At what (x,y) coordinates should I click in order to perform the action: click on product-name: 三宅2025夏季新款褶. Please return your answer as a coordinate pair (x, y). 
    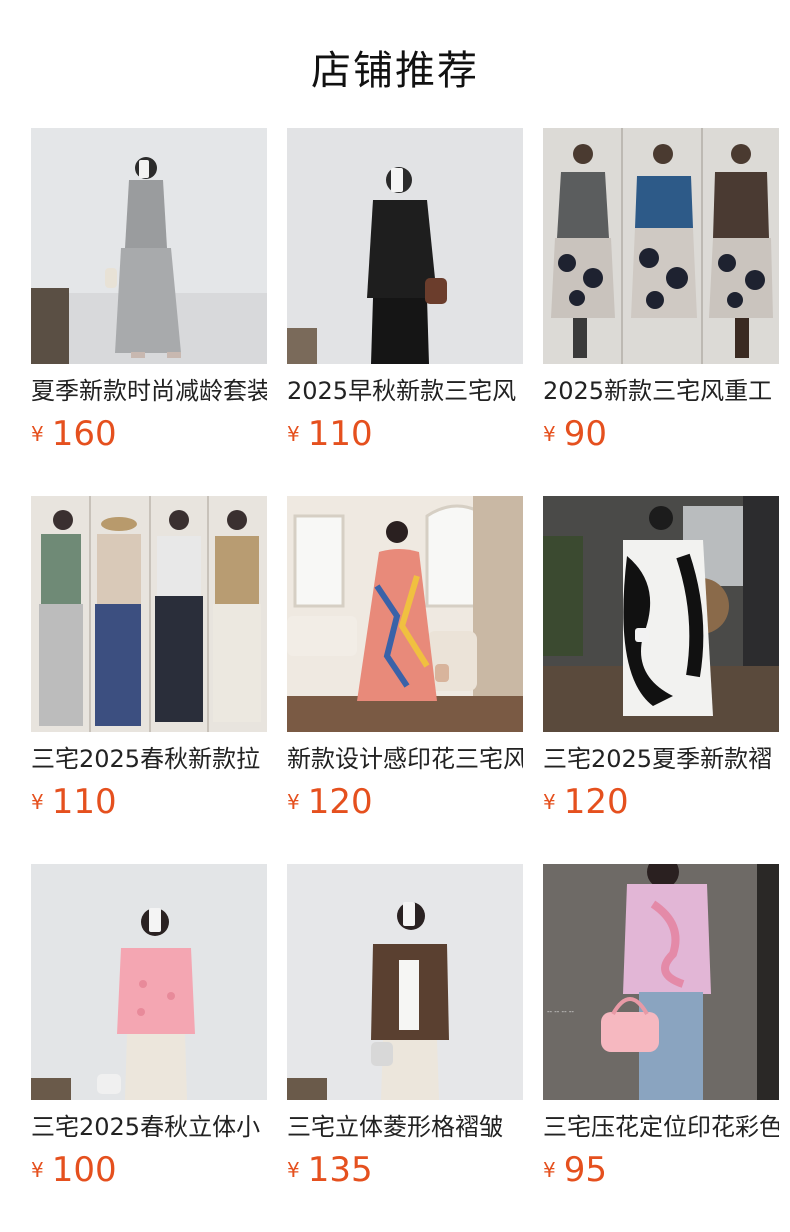
    Looking at the image, I should click on (661, 759).